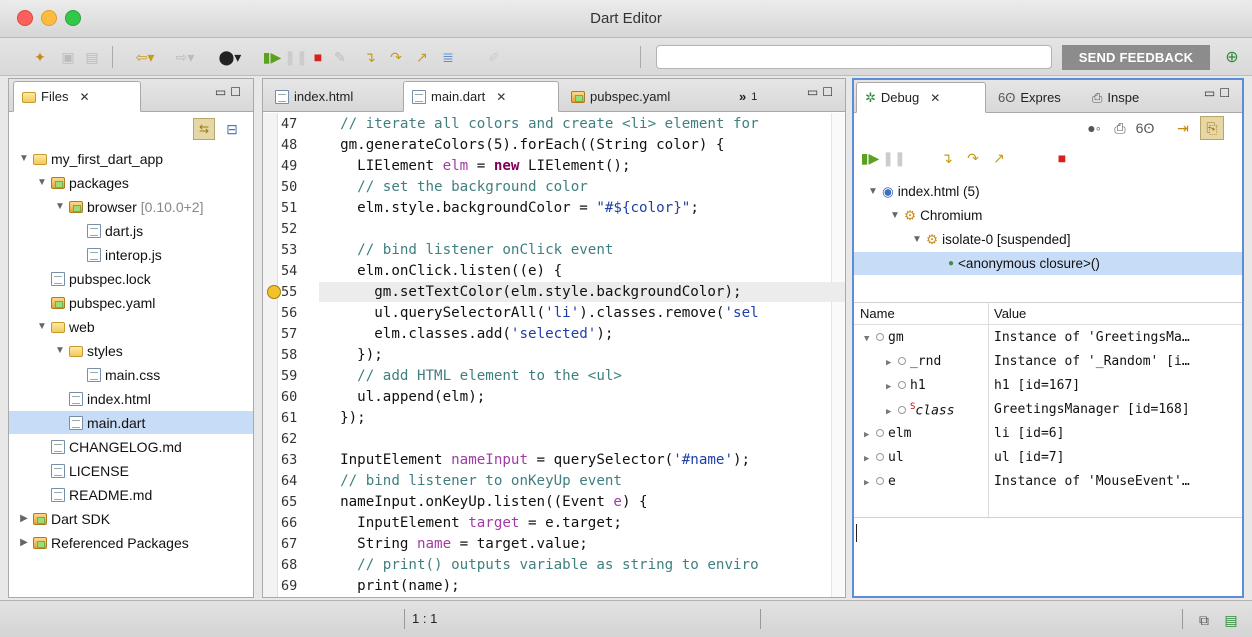  Describe the element at coordinates (1212, 128) in the screenshot. I see `link-debug-icon: ⎘` at that location.